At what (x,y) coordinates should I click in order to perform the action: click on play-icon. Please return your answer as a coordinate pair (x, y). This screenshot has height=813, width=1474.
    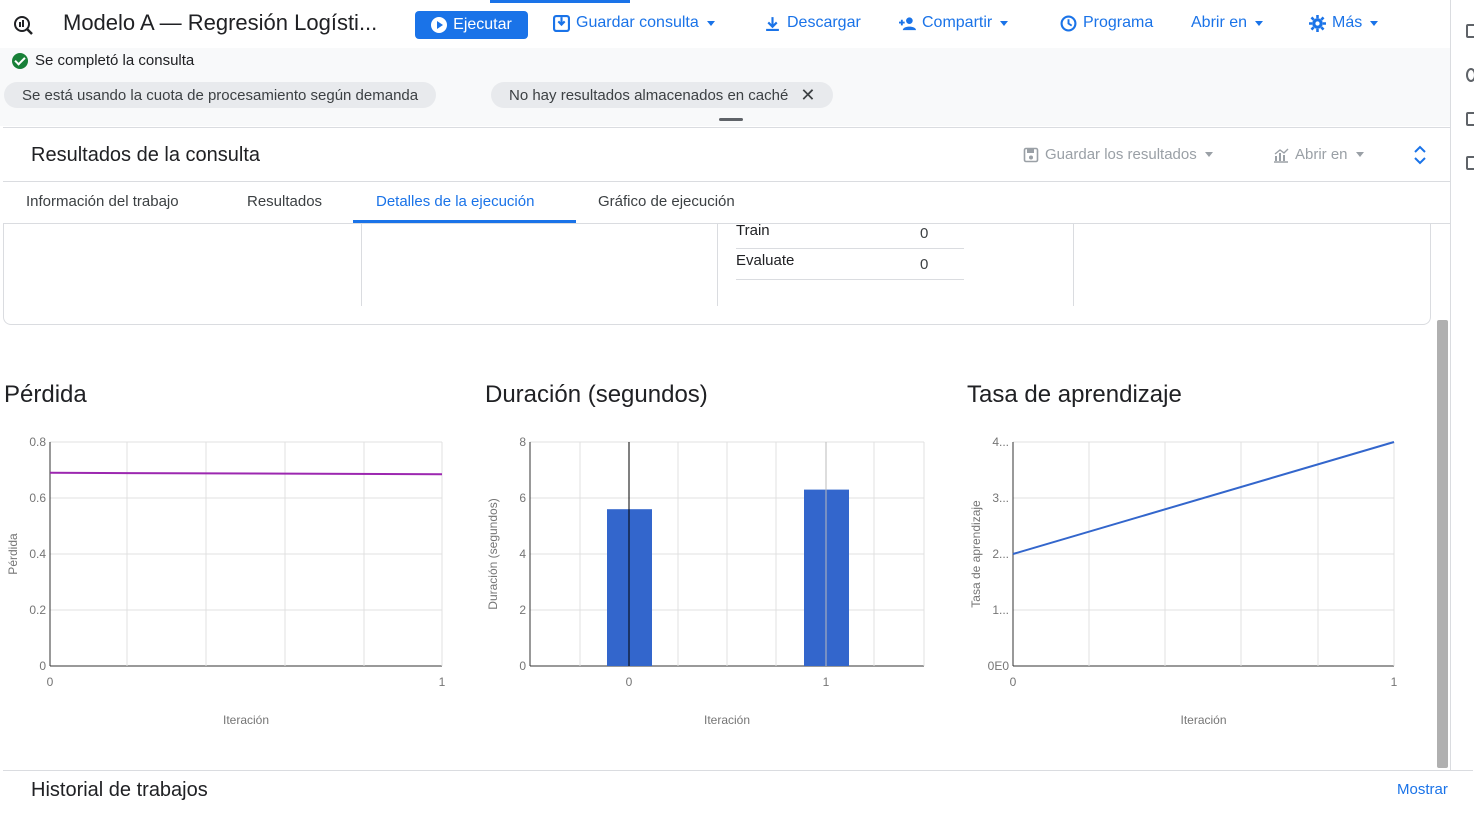
    Looking at the image, I should click on (439, 25).